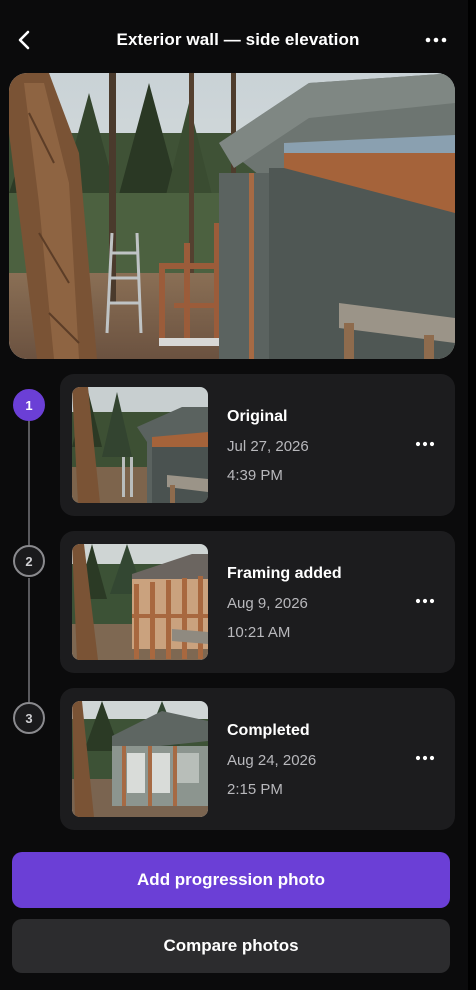 The width and height of the screenshot is (476, 990). What do you see at coordinates (268, 730) in the screenshot?
I see `card-title: Completed` at bounding box center [268, 730].